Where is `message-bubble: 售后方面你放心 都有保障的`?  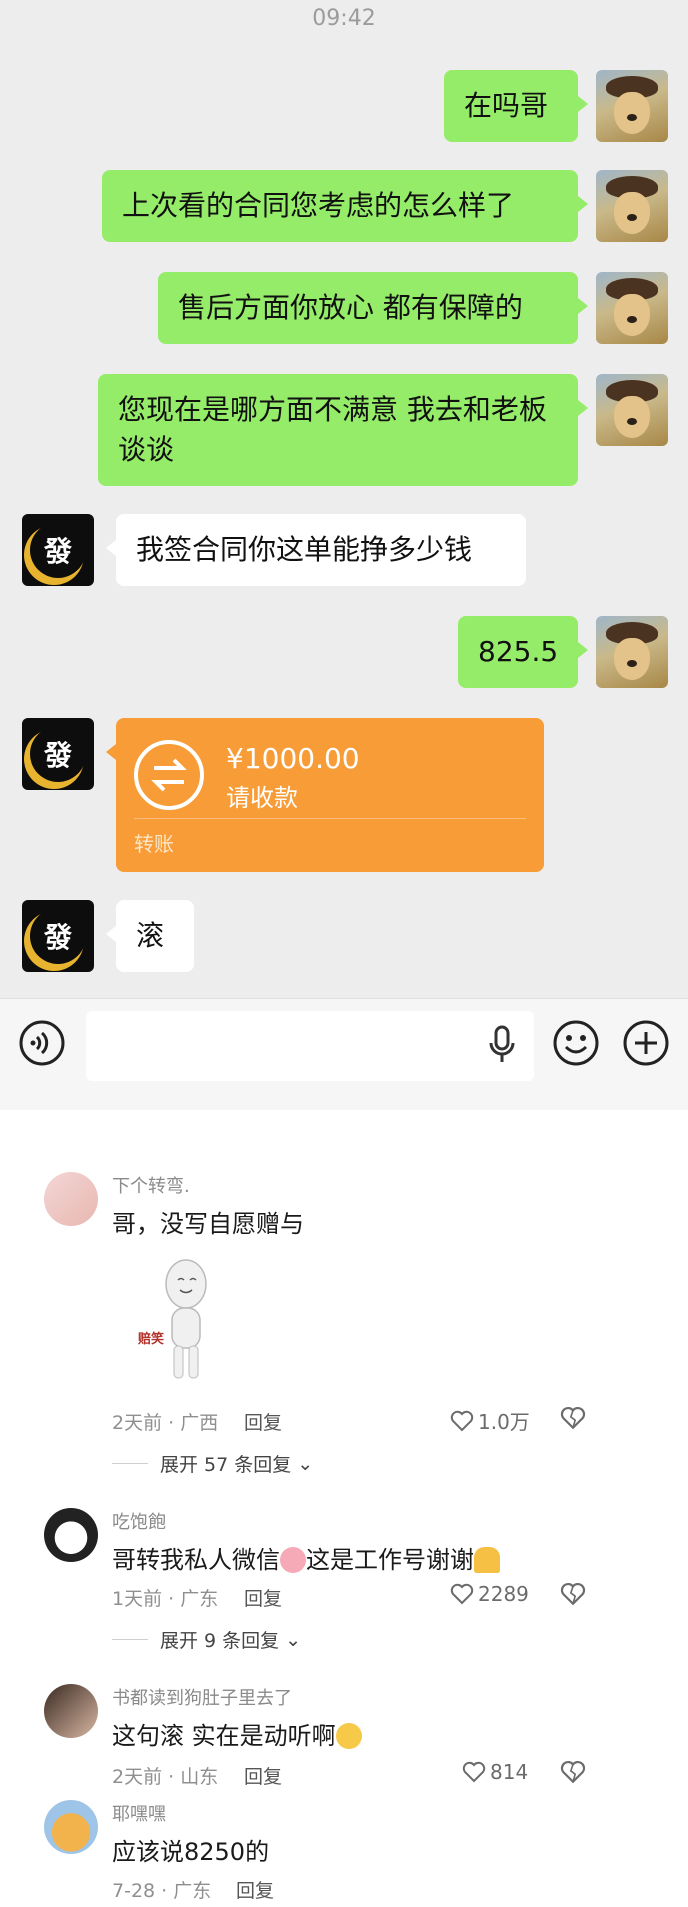
message-bubble: 售后方面你放心 都有保障的 is located at coordinates (373, 308).